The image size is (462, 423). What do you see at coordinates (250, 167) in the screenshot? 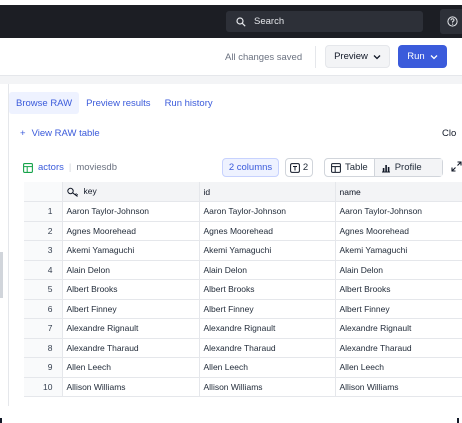
I see `columns-button: 2 columns` at bounding box center [250, 167].